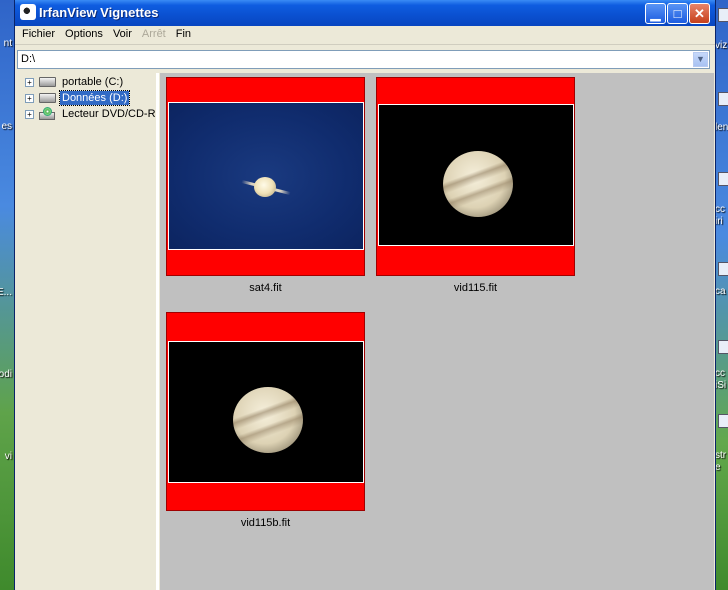  Describe the element at coordinates (363, 59) in the screenshot. I see `path-combobox: D:\ ▼` at that location.